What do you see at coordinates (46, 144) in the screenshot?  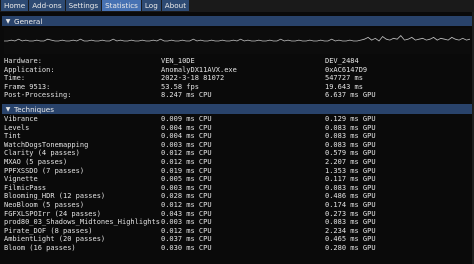 I see `technique-name: WatchDogsTonemapping` at bounding box center [46, 144].